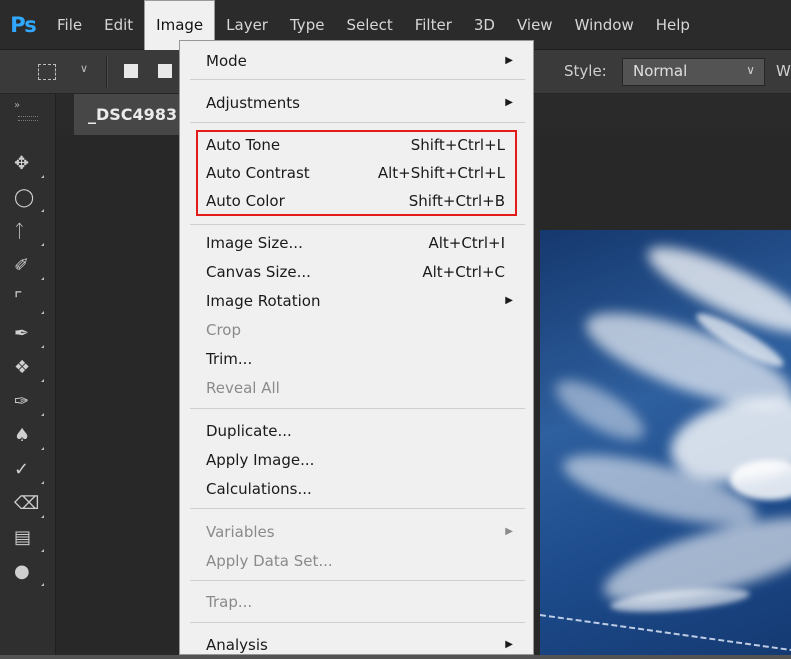 The image size is (791, 659). Describe the element at coordinates (660, 71) in the screenshot. I see `style-select-value: Normal` at that location.